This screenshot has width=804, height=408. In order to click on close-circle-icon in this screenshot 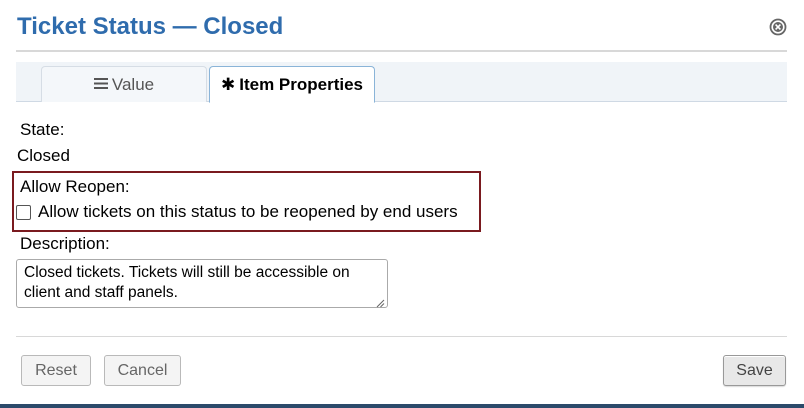, I will do `click(778, 27)`.